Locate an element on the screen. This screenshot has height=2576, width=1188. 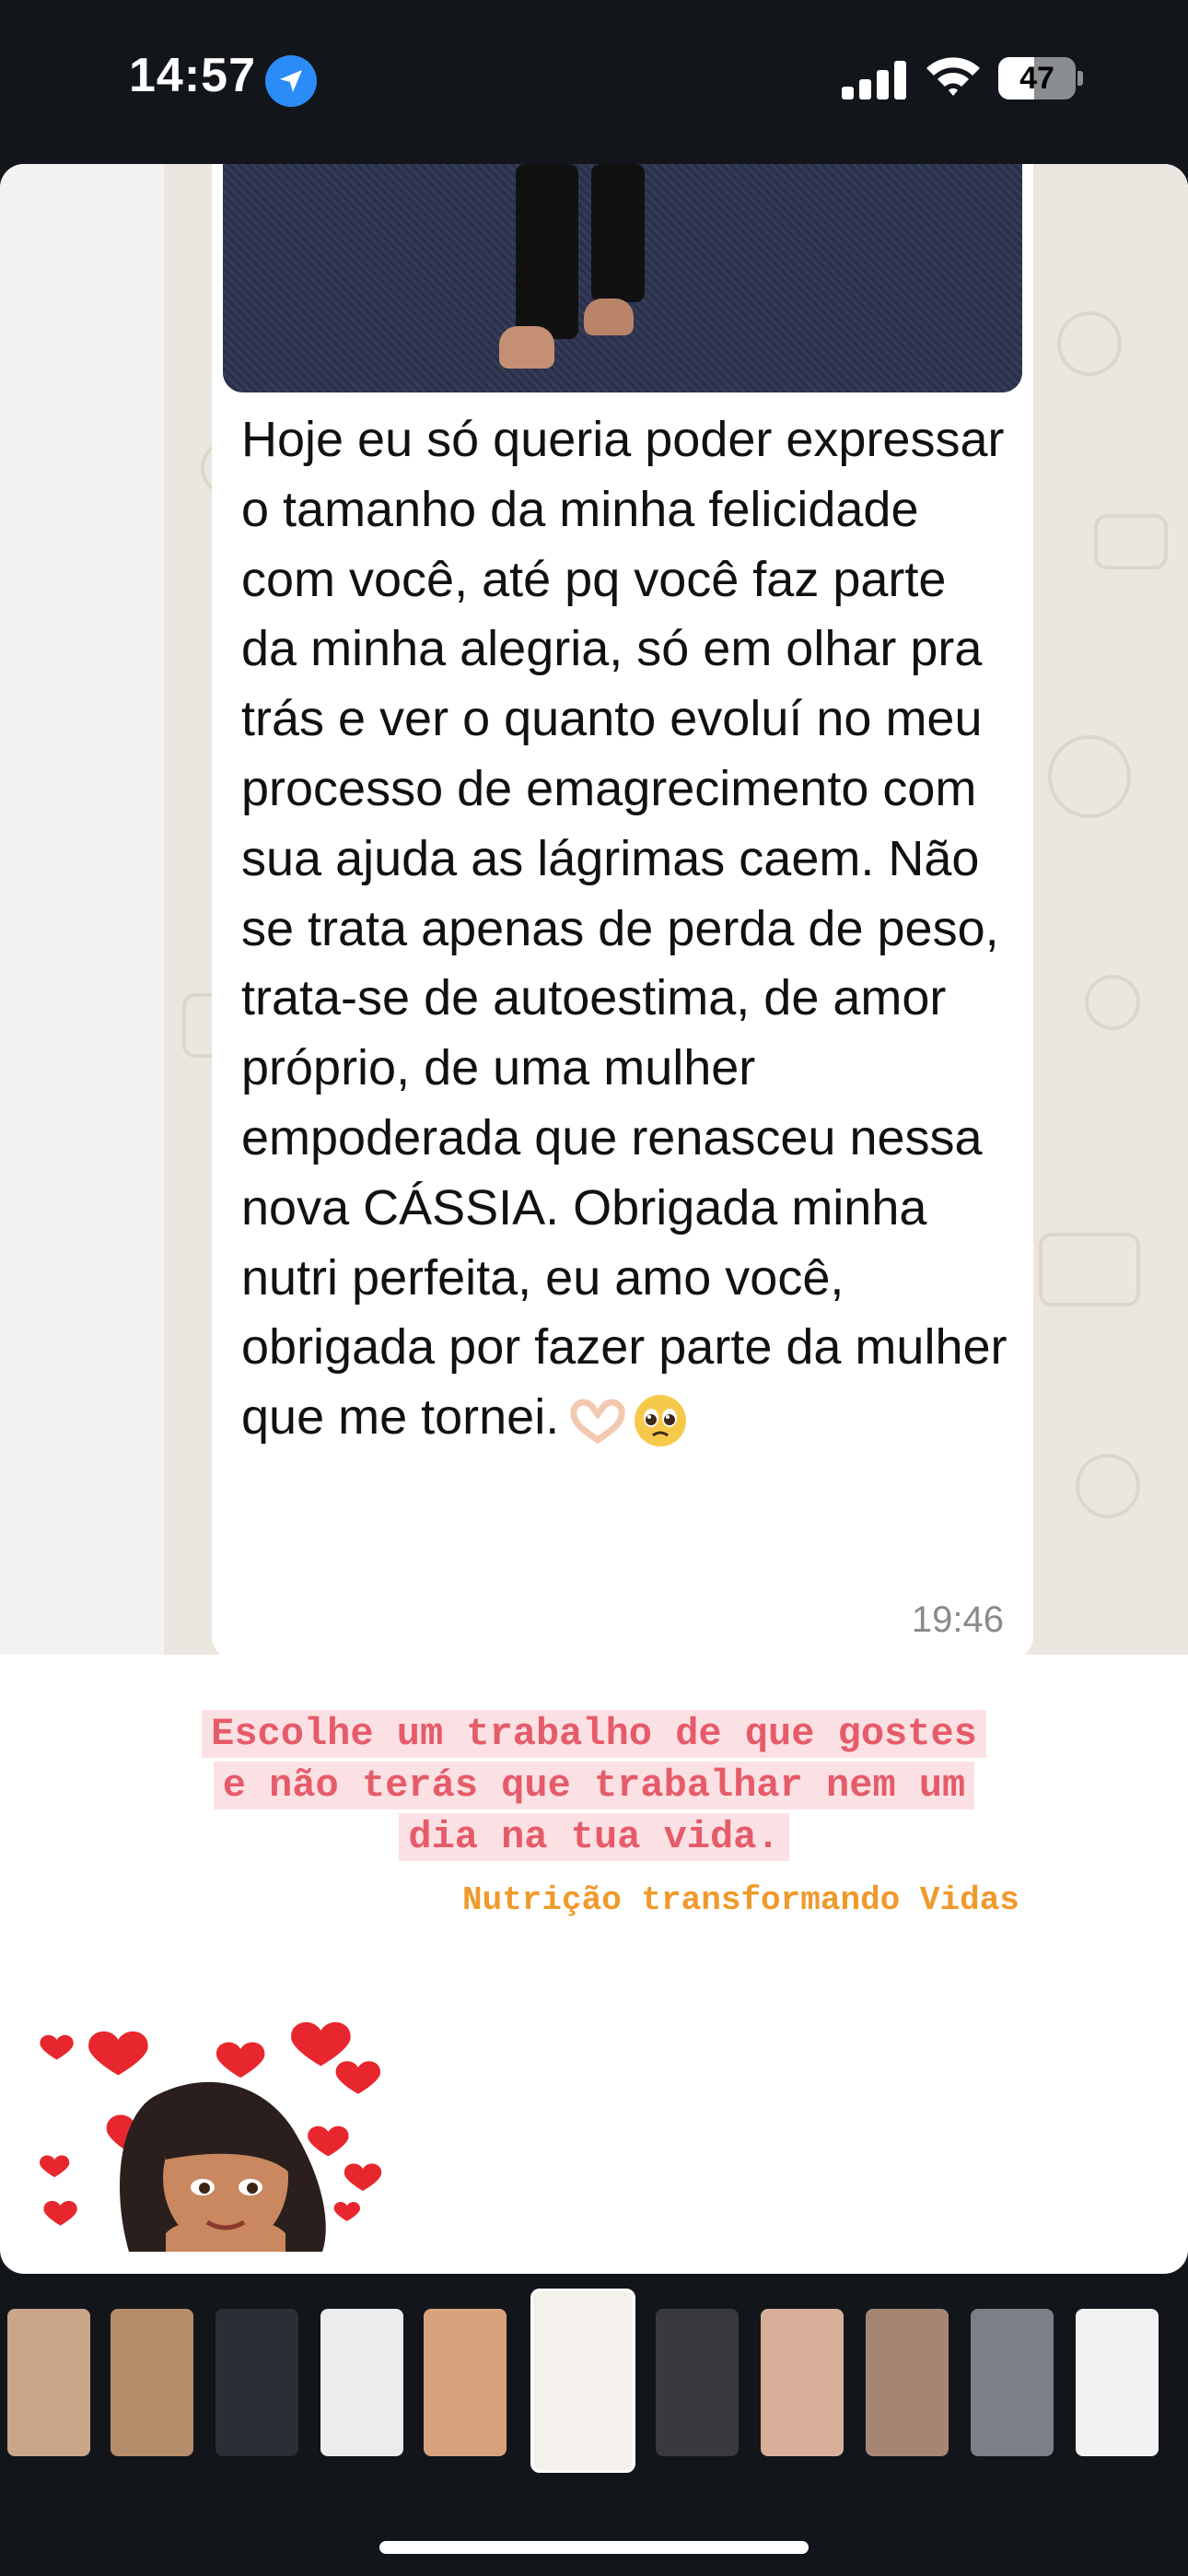
quote-line-3: dia na tua vida. is located at coordinates (594, 1837).